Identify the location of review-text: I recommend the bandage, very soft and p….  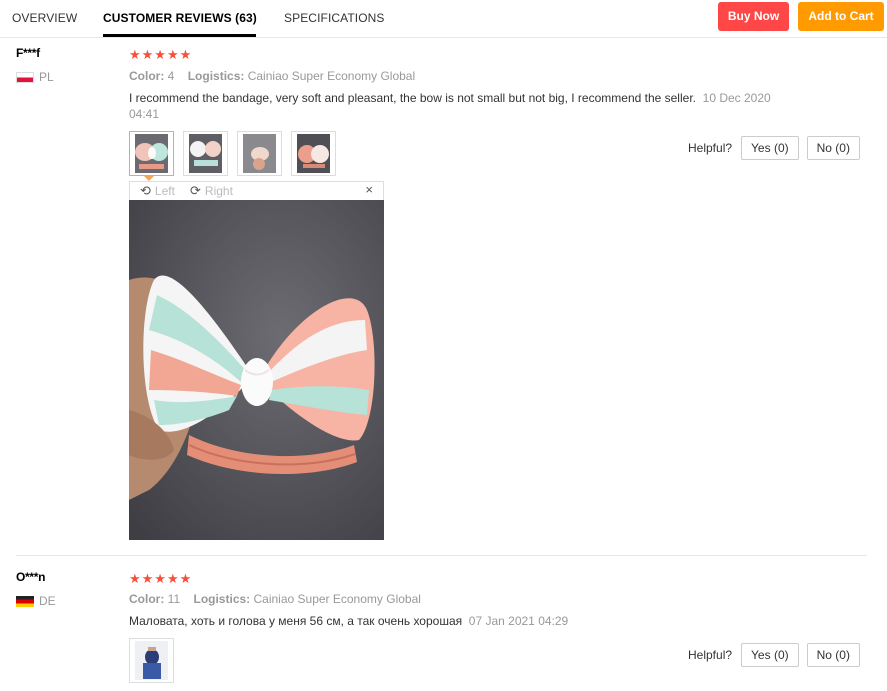
(459, 106).